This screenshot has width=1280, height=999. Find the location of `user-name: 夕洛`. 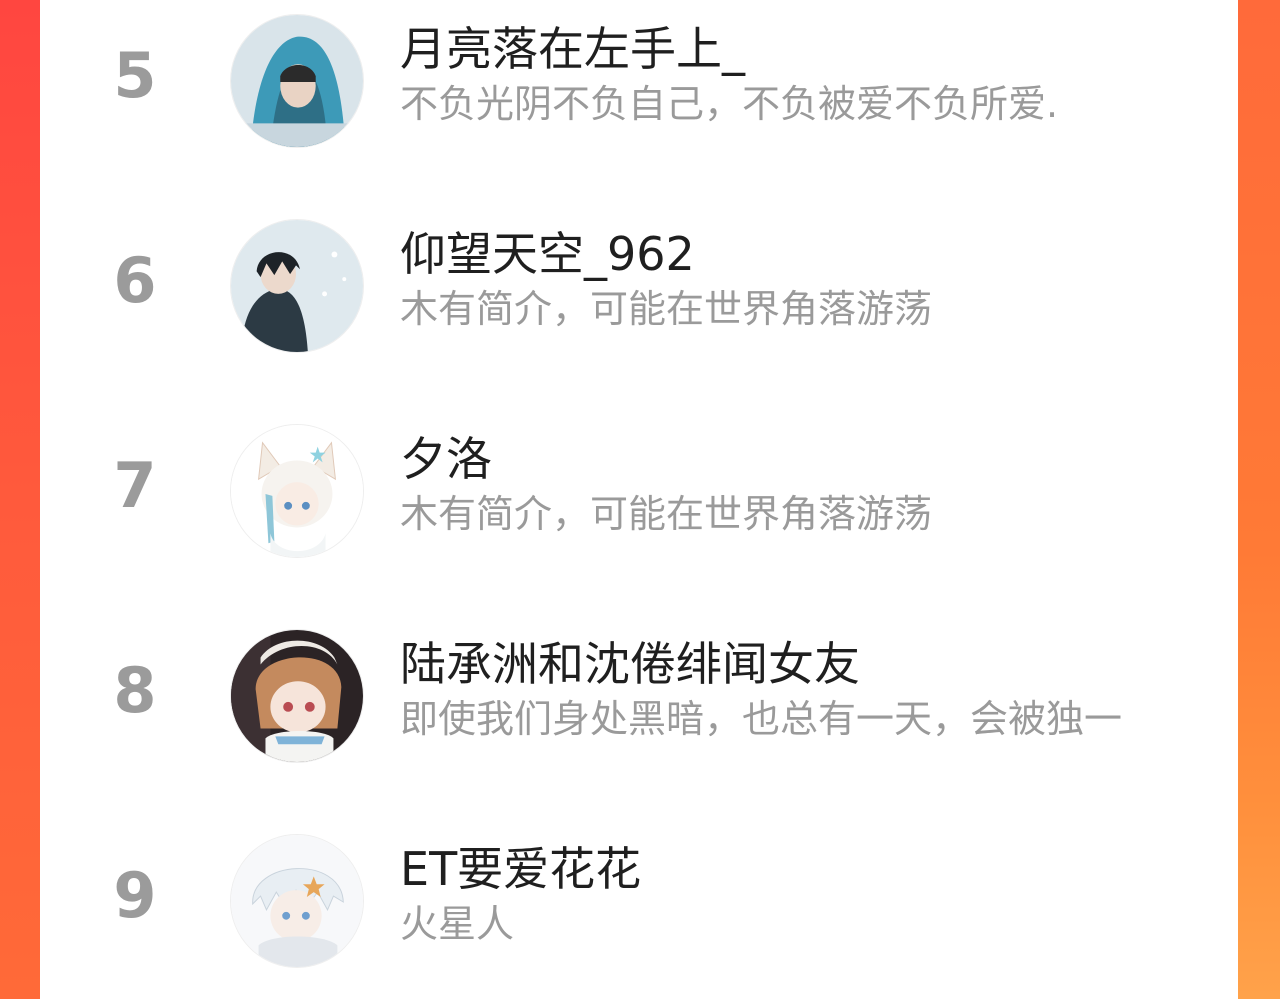

user-name: 夕洛 is located at coordinates (446, 459).